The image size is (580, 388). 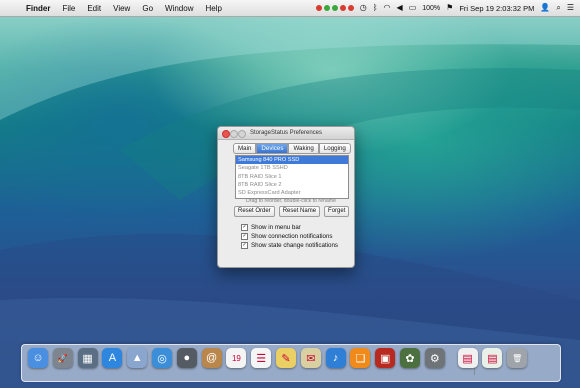 What do you see at coordinates (385, 358) in the screenshot?
I see `photo-booth-icon: ▣` at bounding box center [385, 358].